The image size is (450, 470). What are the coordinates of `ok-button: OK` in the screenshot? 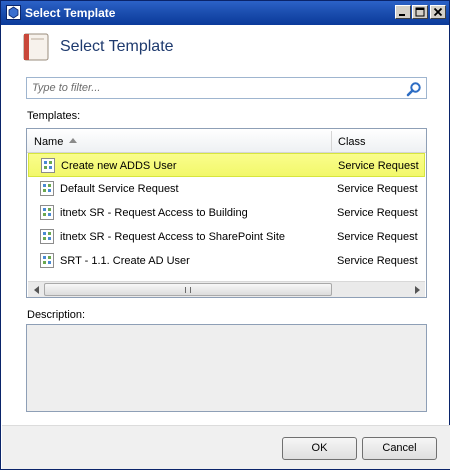 It's located at (319, 448).